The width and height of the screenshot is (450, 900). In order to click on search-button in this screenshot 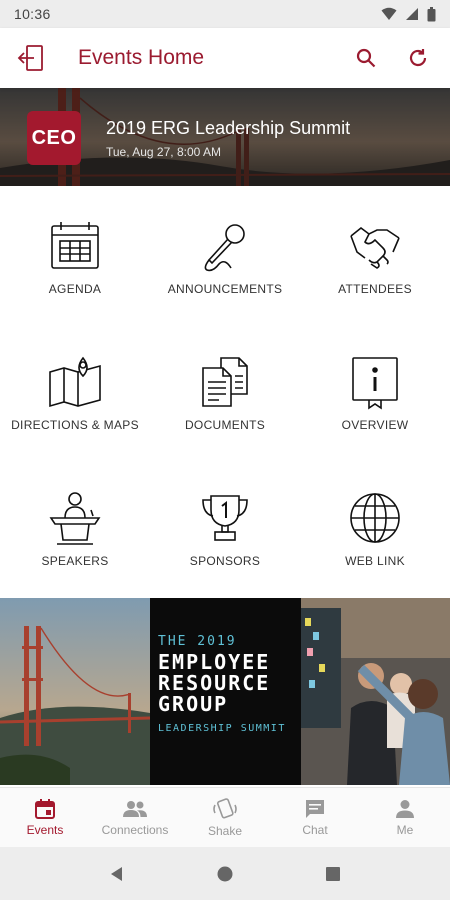, I will do `click(366, 58)`.